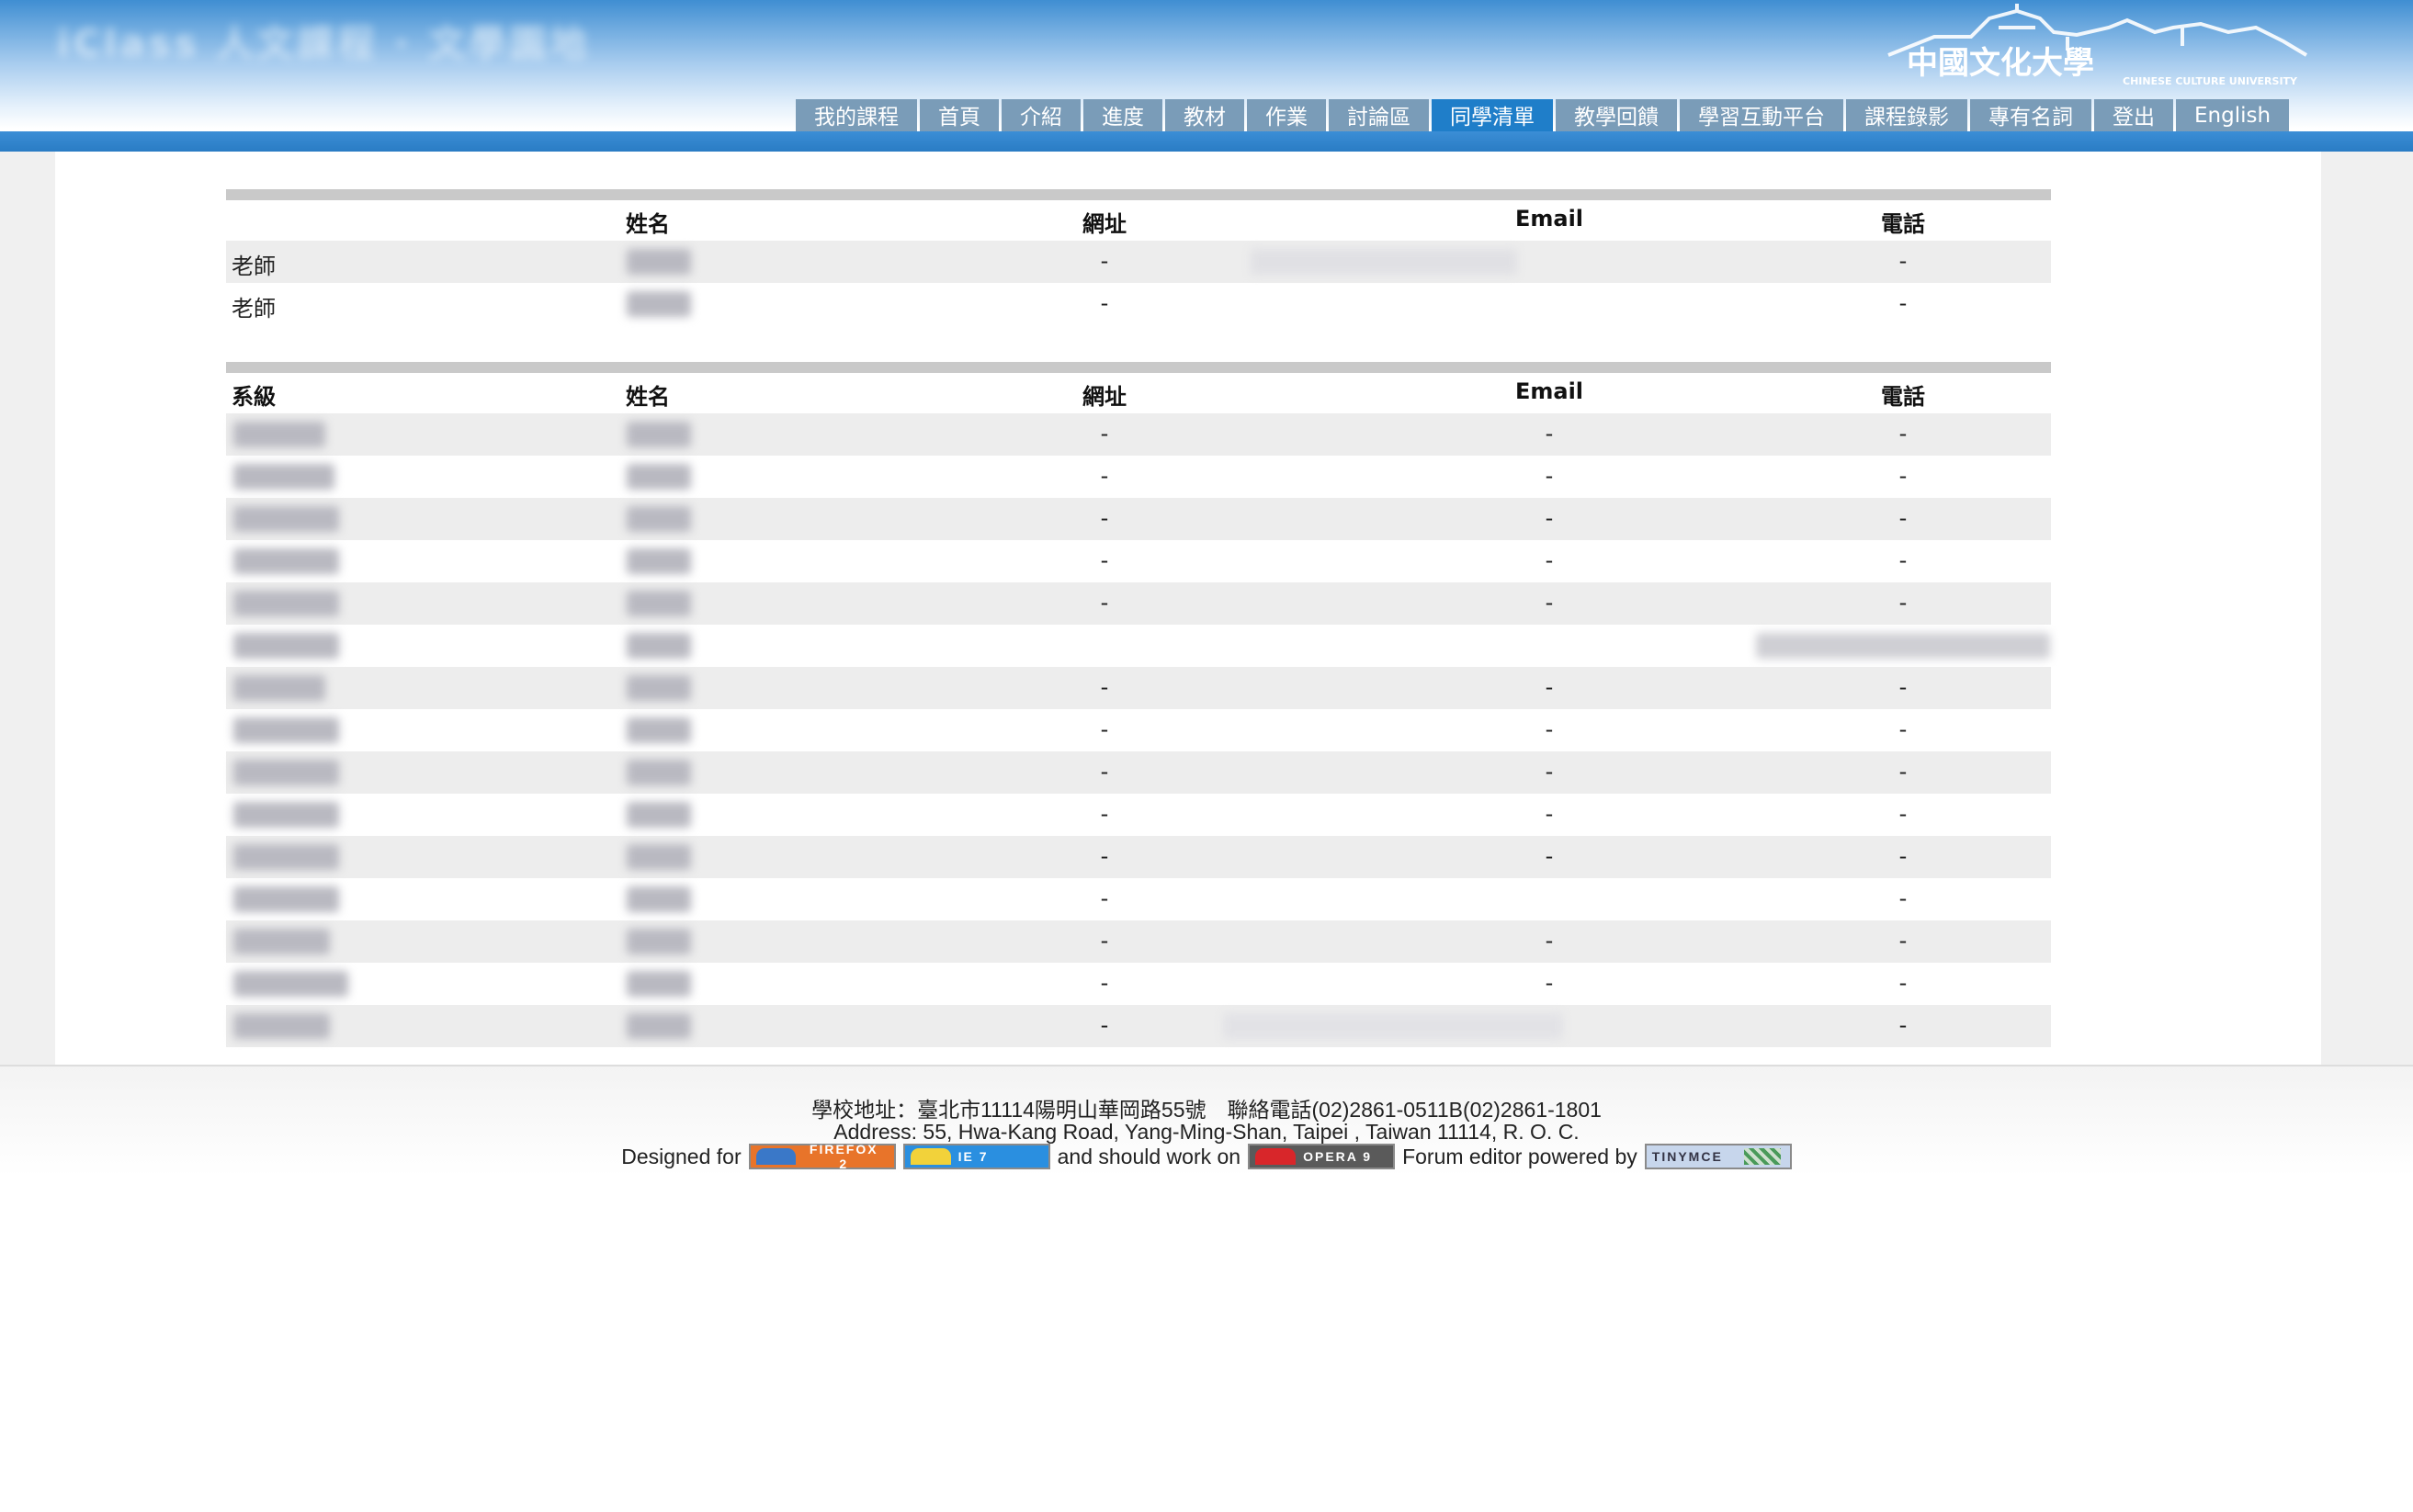 The height and width of the screenshot is (1512, 2413). What do you see at coordinates (2367, 609) in the screenshot?
I see `right-margin` at bounding box center [2367, 609].